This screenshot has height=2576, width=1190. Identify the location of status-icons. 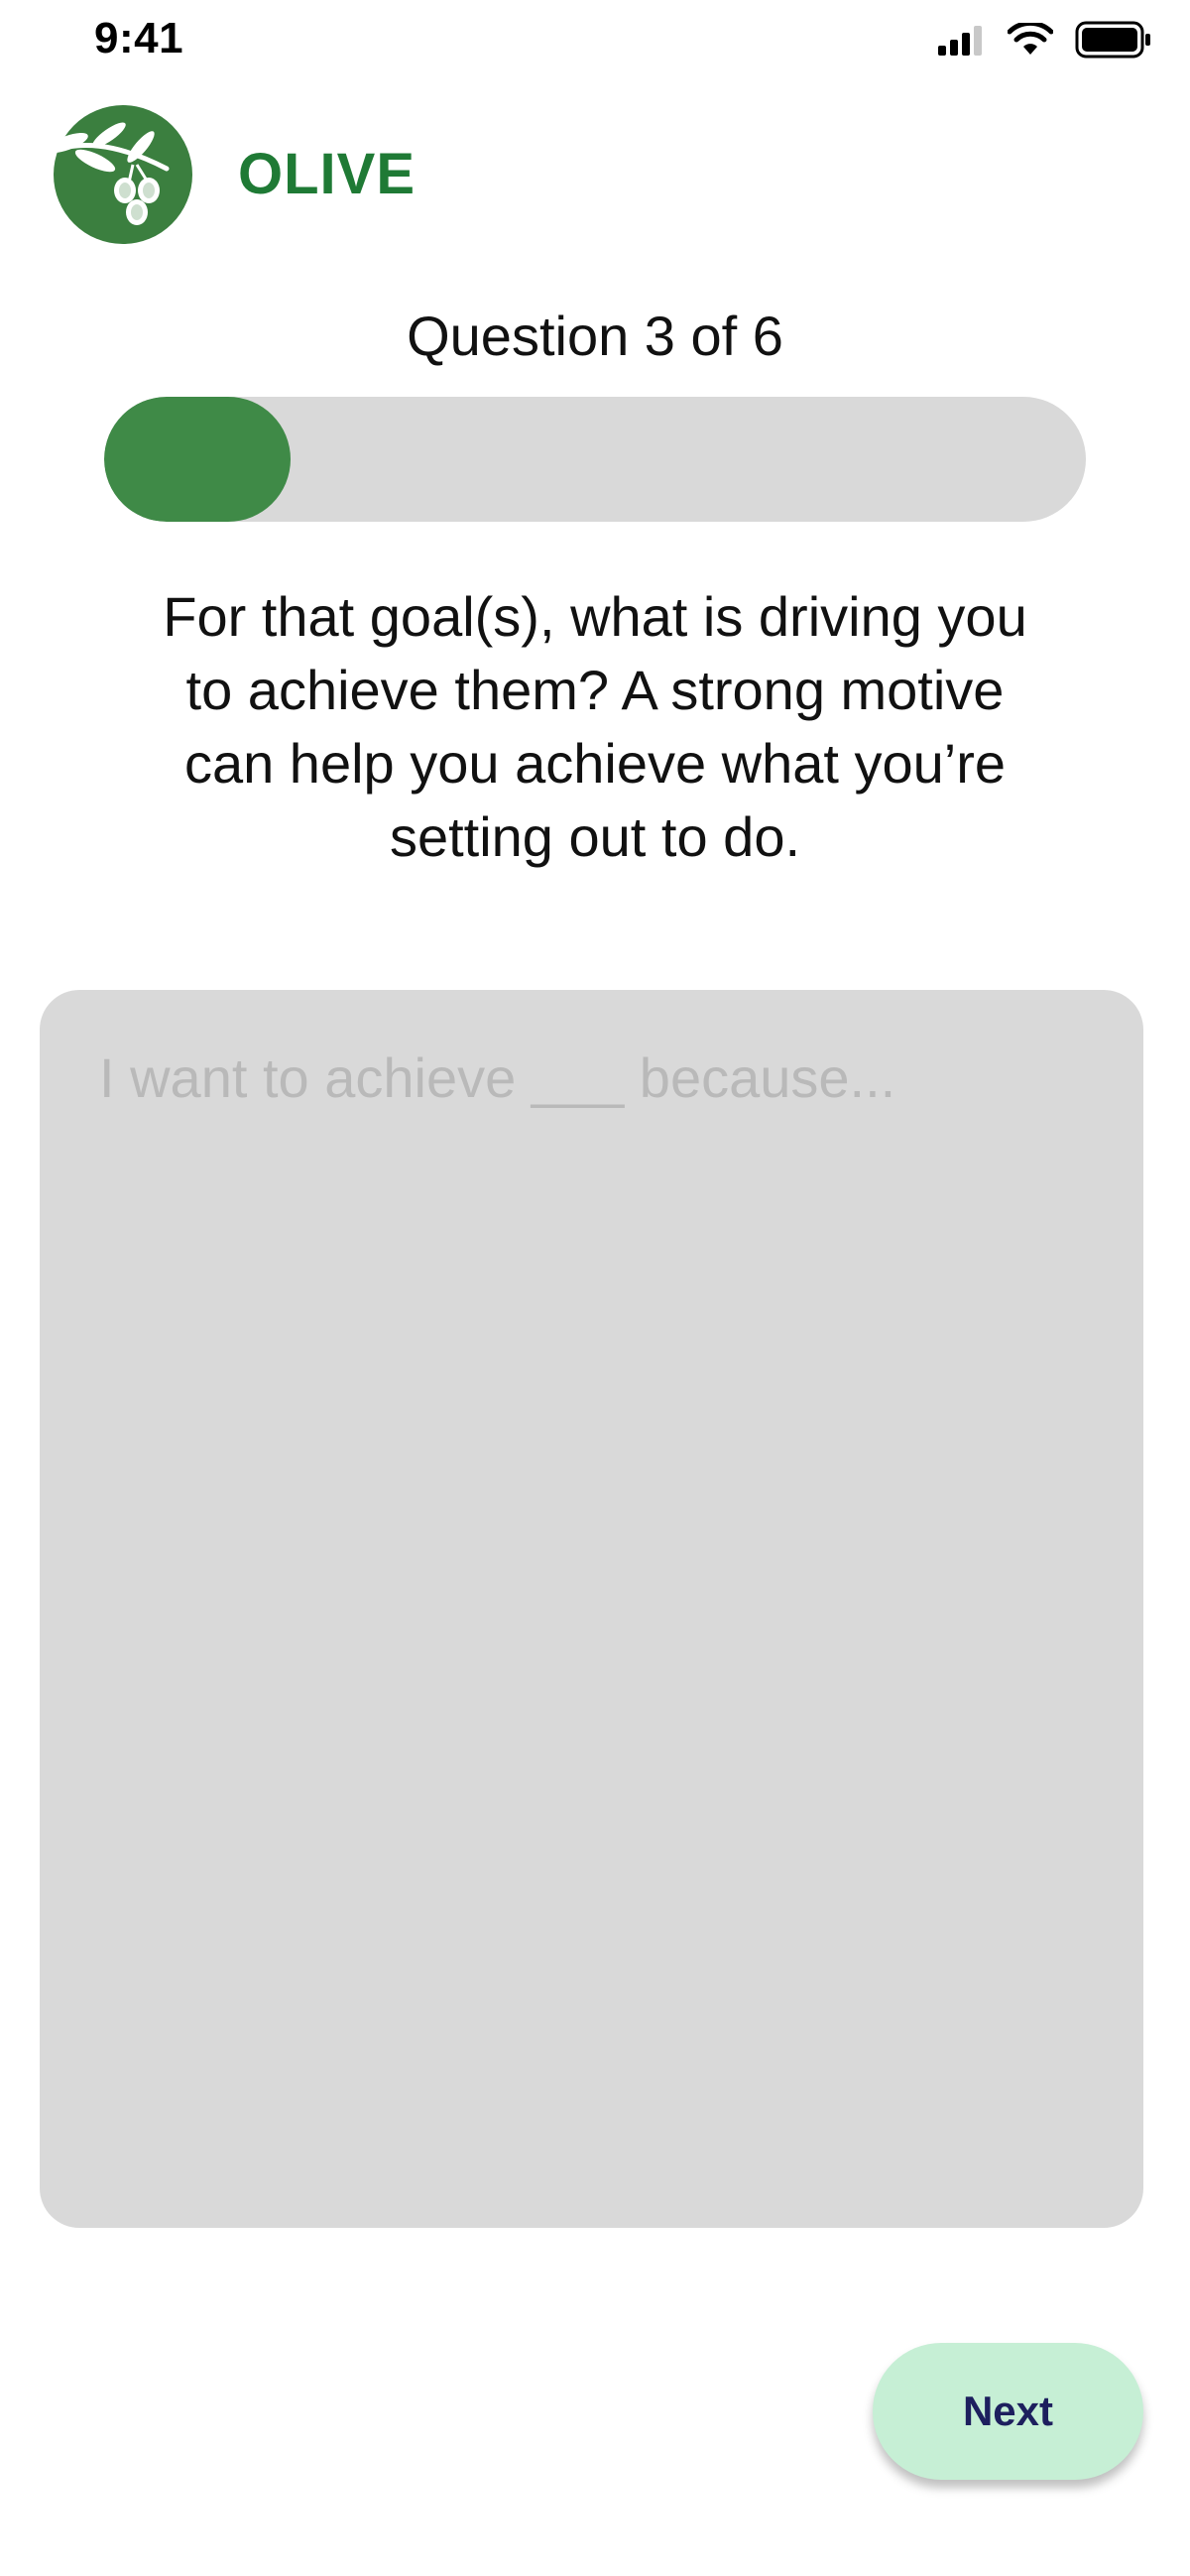
(1045, 41).